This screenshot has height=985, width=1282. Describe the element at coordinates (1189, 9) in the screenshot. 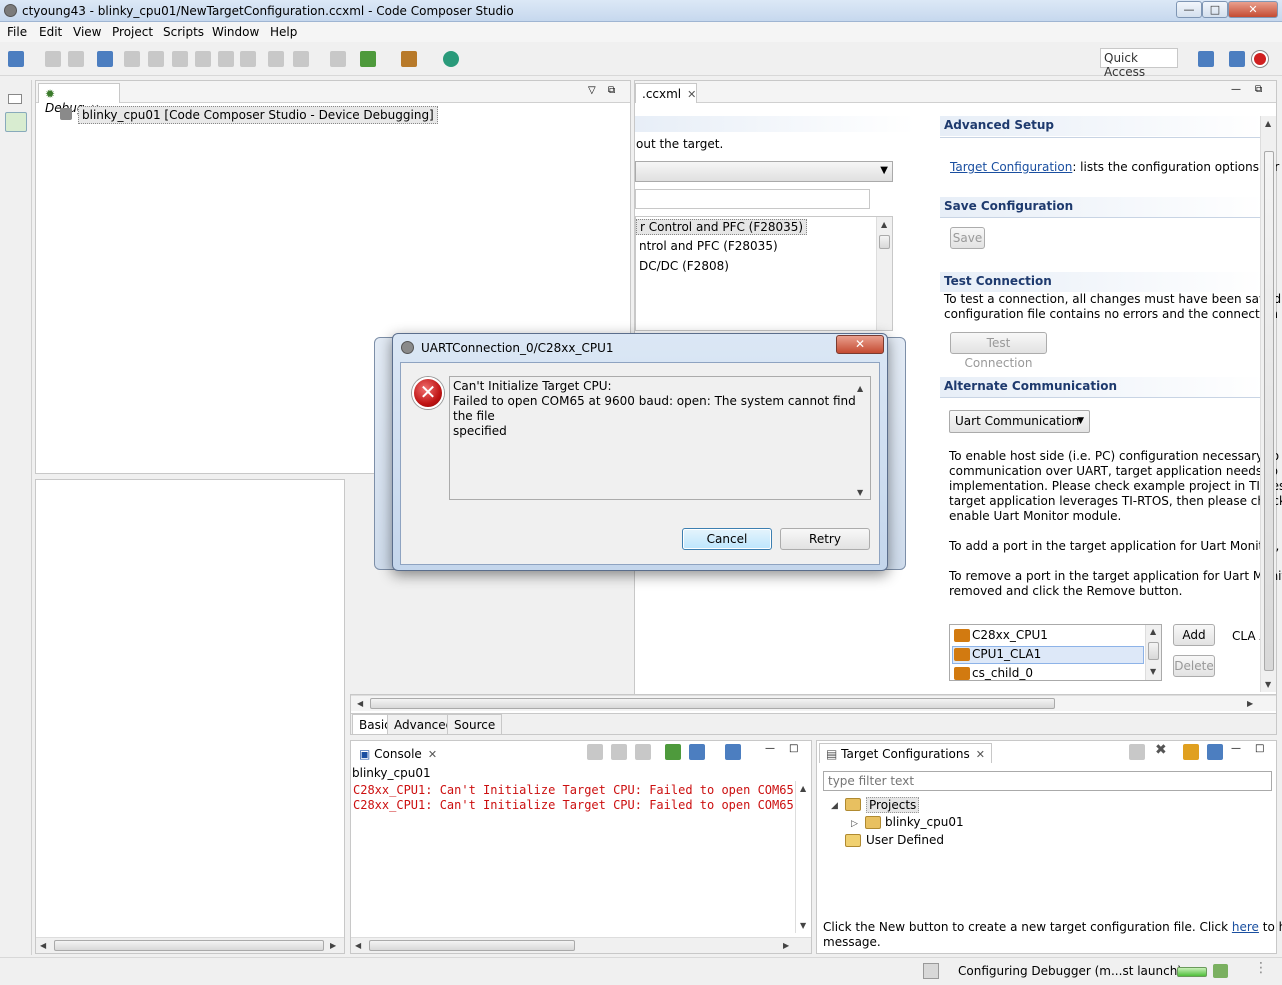

I see `minimize-button: —` at that location.